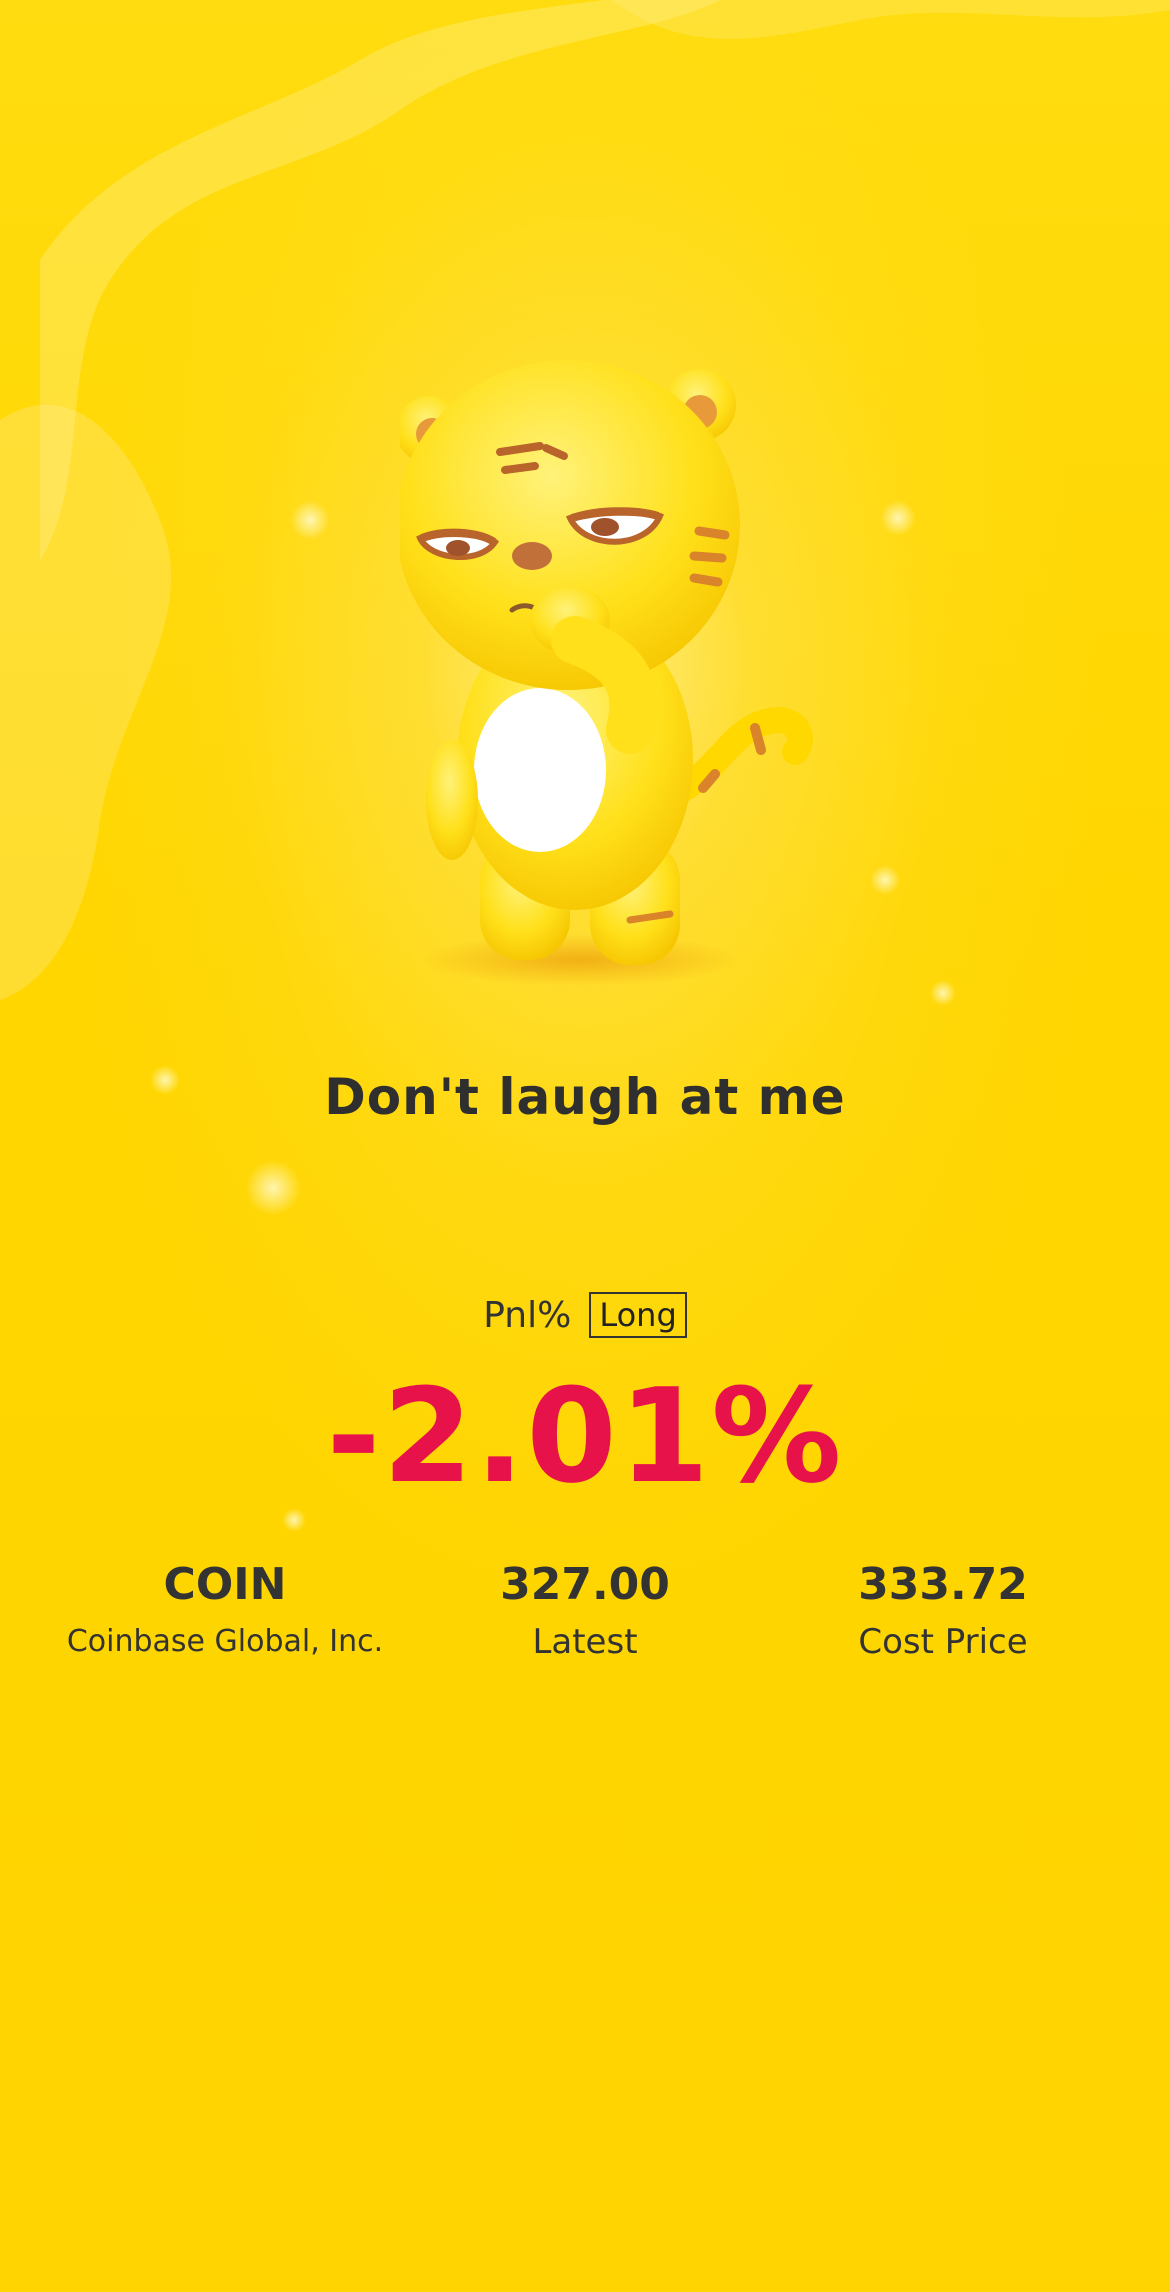 The height and width of the screenshot is (2292, 1170). I want to click on pnl-label: Pnl%, so click(527, 1315).